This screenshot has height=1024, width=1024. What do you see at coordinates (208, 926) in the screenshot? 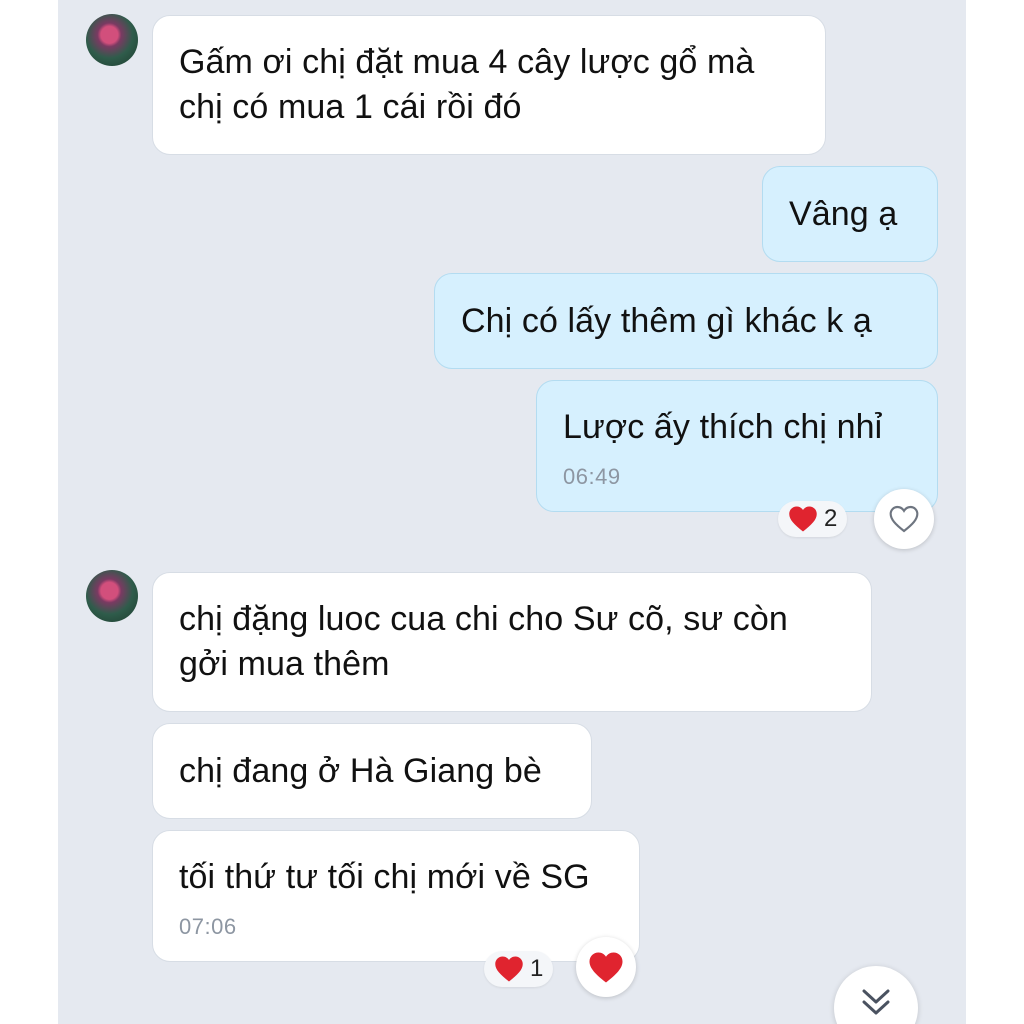
I see `message-timestamp: 07:06` at bounding box center [208, 926].